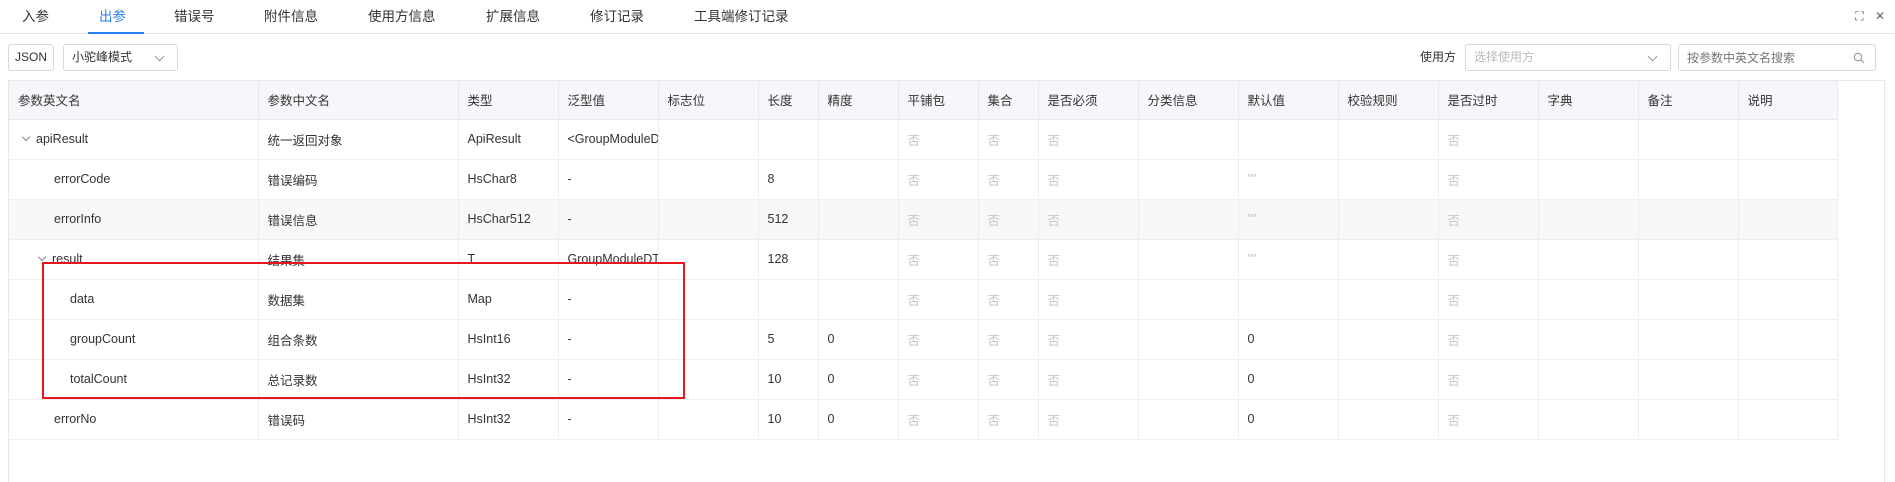 Image resolution: width=1895 pixels, height=482 pixels. I want to click on table-cell-en: groupCount, so click(134, 339).